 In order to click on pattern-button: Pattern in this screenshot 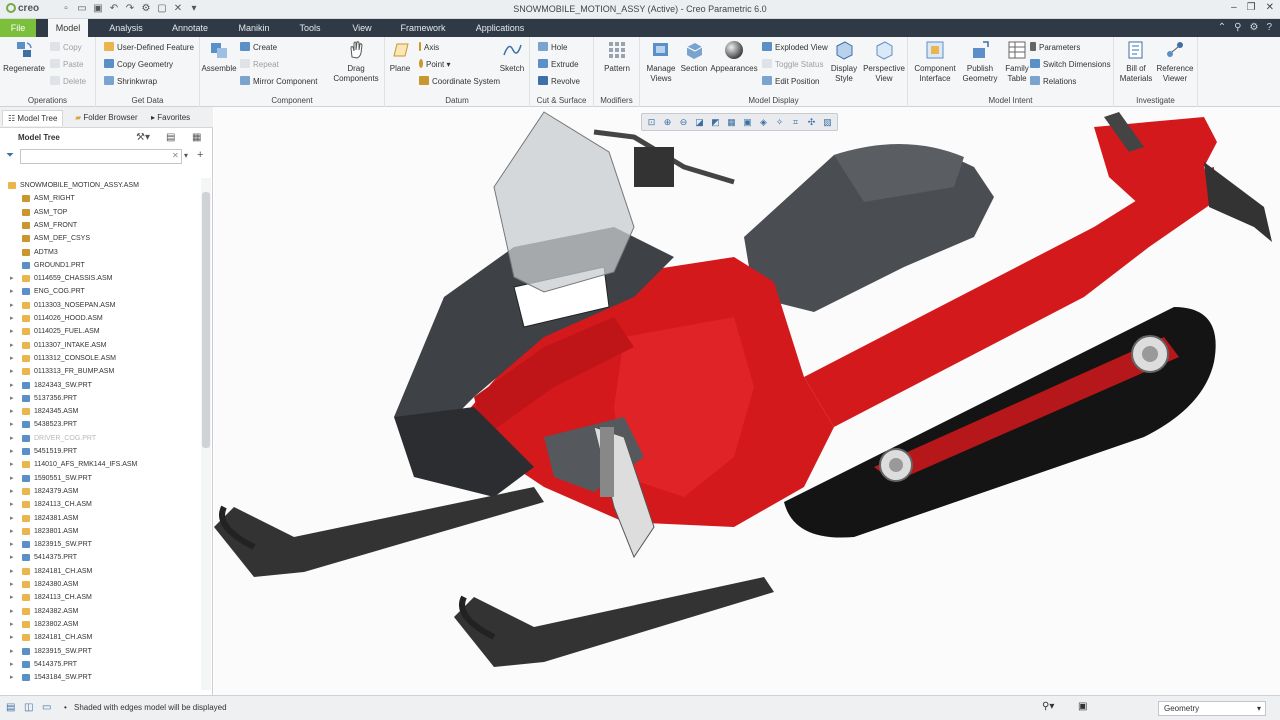, I will do `click(617, 56)`.